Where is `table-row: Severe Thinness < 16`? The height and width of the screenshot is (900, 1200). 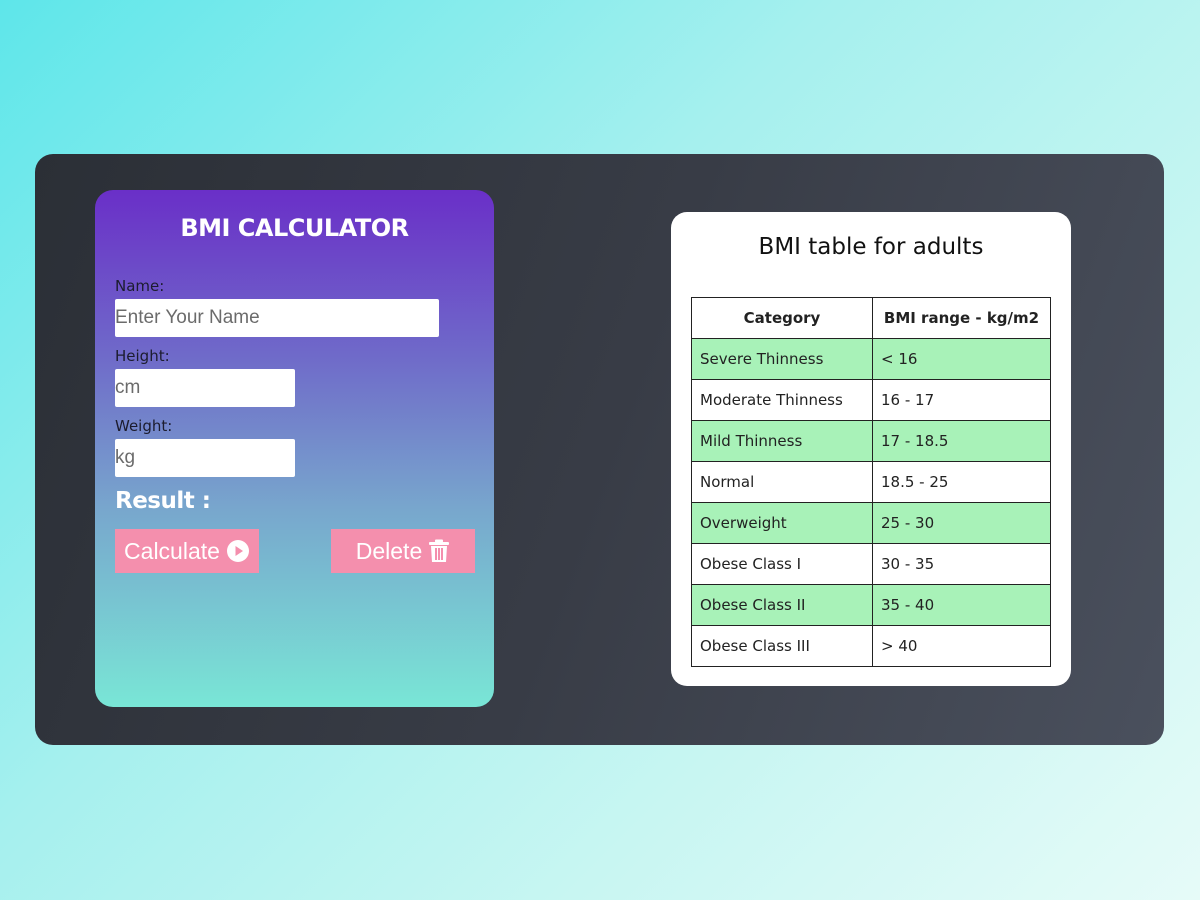
table-row: Severe Thinness < 16 is located at coordinates (871, 359).